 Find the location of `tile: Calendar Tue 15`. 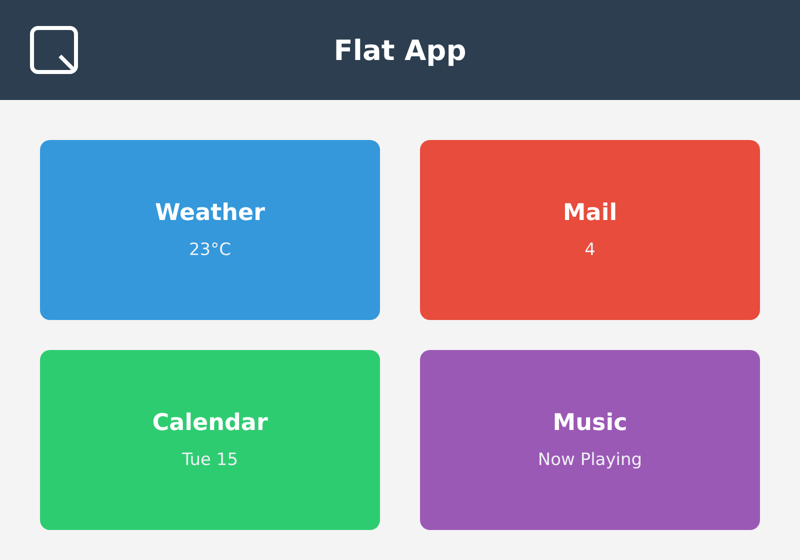

tile: Calendar Tue 15 is located at coordinates (210, 440).